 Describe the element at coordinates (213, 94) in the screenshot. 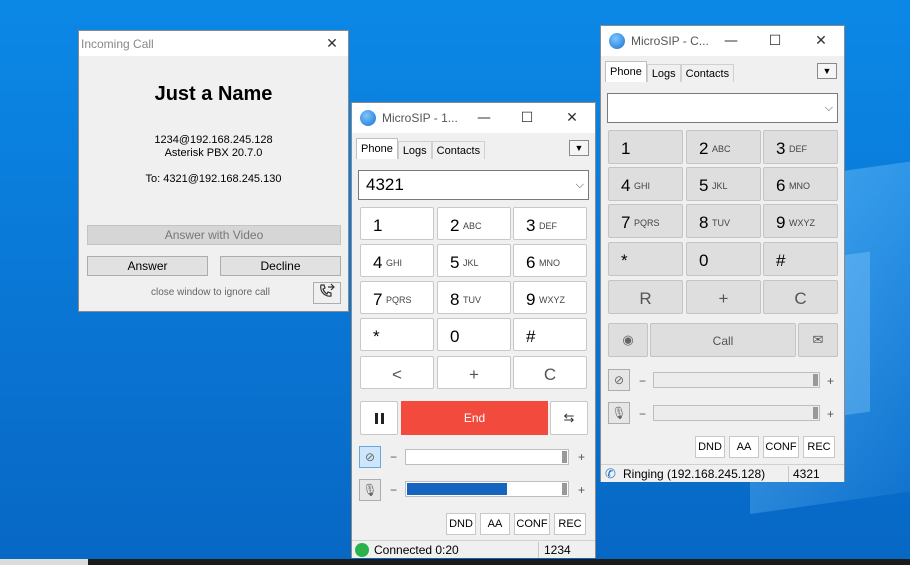

I see `caller-name: Just a Name` at that location.